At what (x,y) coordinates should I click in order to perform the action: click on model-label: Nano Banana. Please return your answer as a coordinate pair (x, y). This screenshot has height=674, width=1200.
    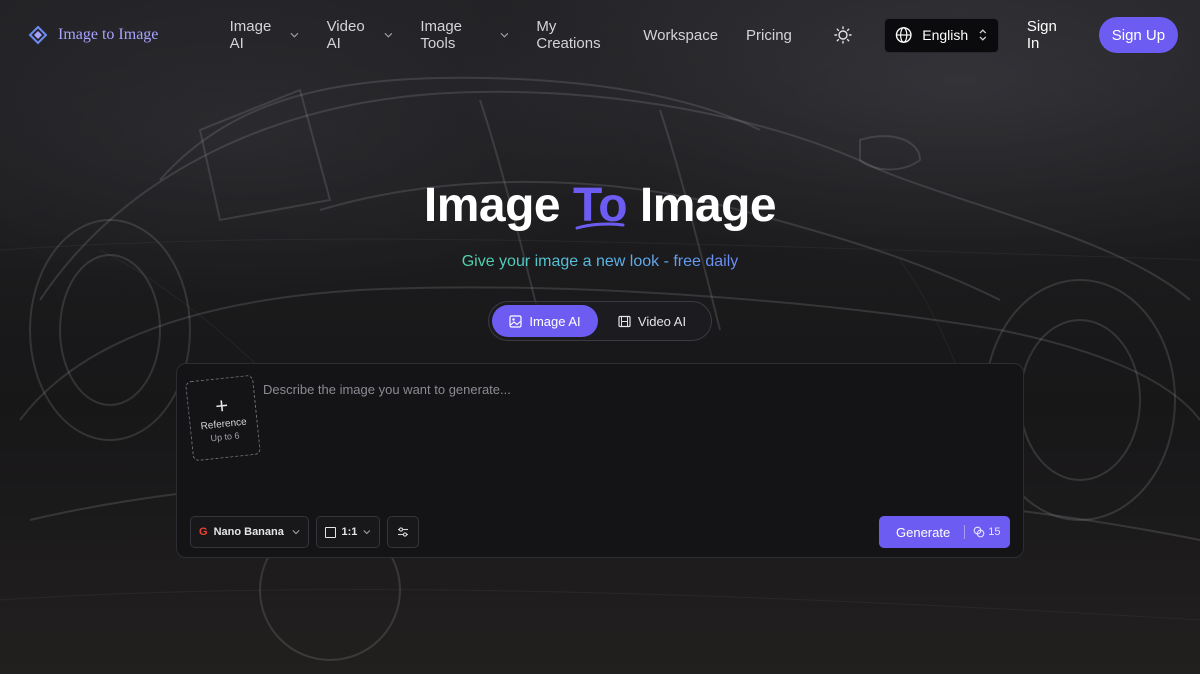
    Looking at the image, I should click on (248, 532).